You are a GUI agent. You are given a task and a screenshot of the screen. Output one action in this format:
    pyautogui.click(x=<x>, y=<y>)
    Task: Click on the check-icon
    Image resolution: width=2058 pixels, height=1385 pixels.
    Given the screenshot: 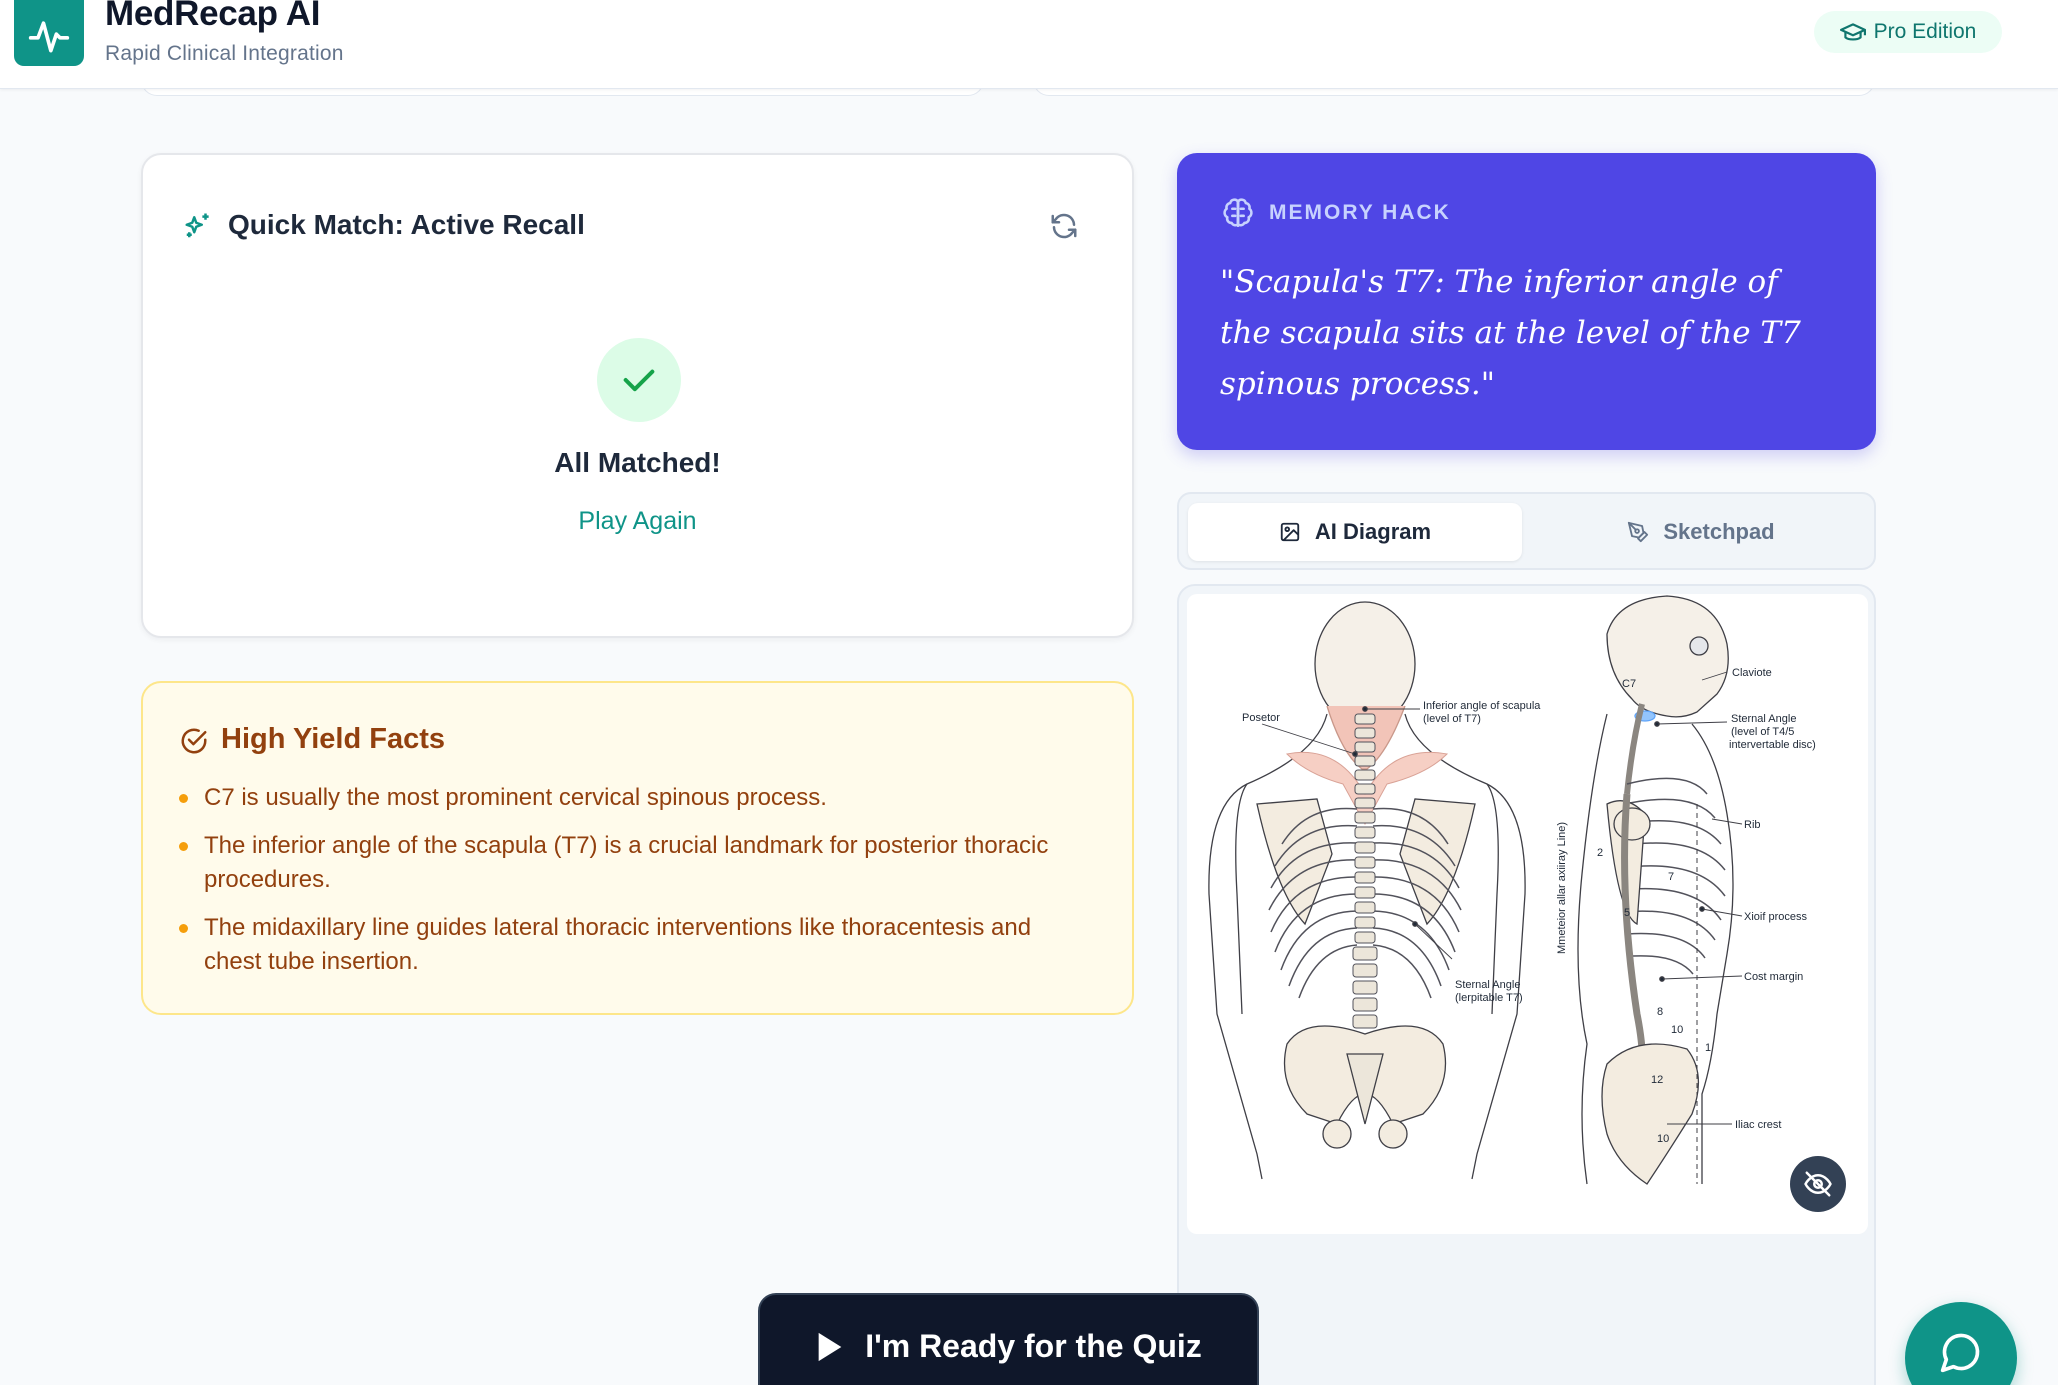 What is the action you would take?
    pyautogui.click(x=639, y=380)
    